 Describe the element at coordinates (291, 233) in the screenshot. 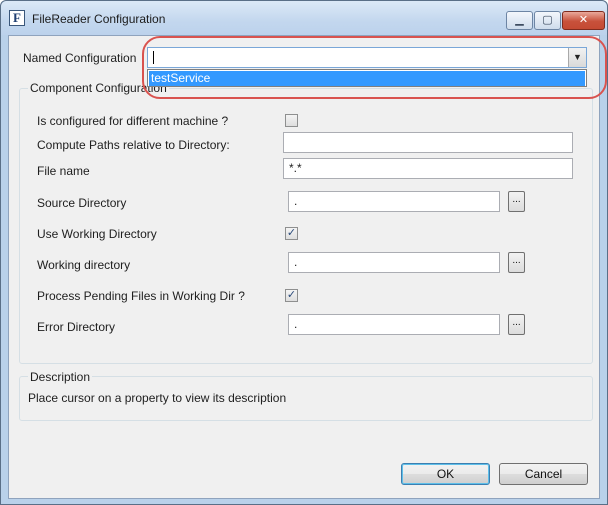

I see `use-working-directory-checkbox: ✓` at that location.